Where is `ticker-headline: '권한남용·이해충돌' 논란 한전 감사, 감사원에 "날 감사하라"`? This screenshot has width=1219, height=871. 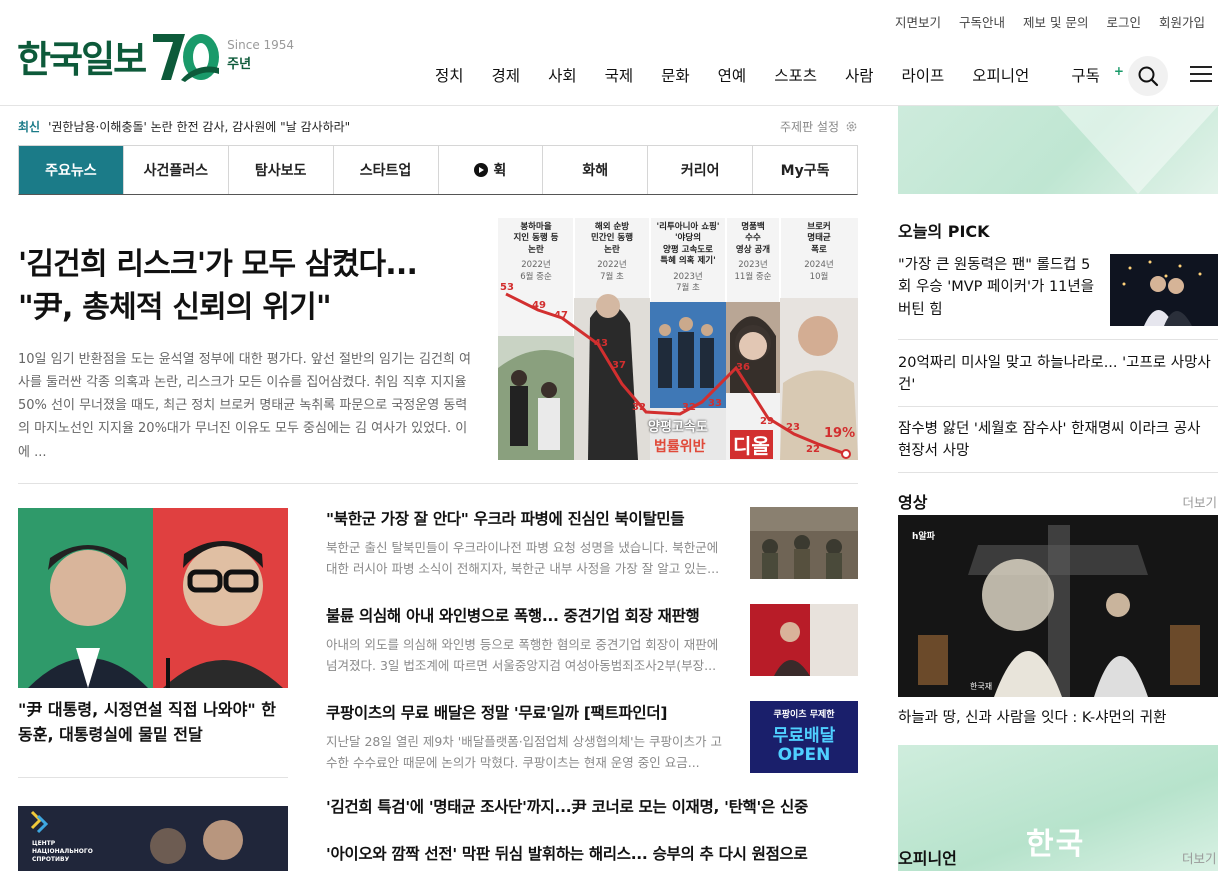 ticker-headline: '권한남용·이해충돌' 논란 한전 감사, 감사원에 "날 감사하라" is located at coordinates (199, 126).